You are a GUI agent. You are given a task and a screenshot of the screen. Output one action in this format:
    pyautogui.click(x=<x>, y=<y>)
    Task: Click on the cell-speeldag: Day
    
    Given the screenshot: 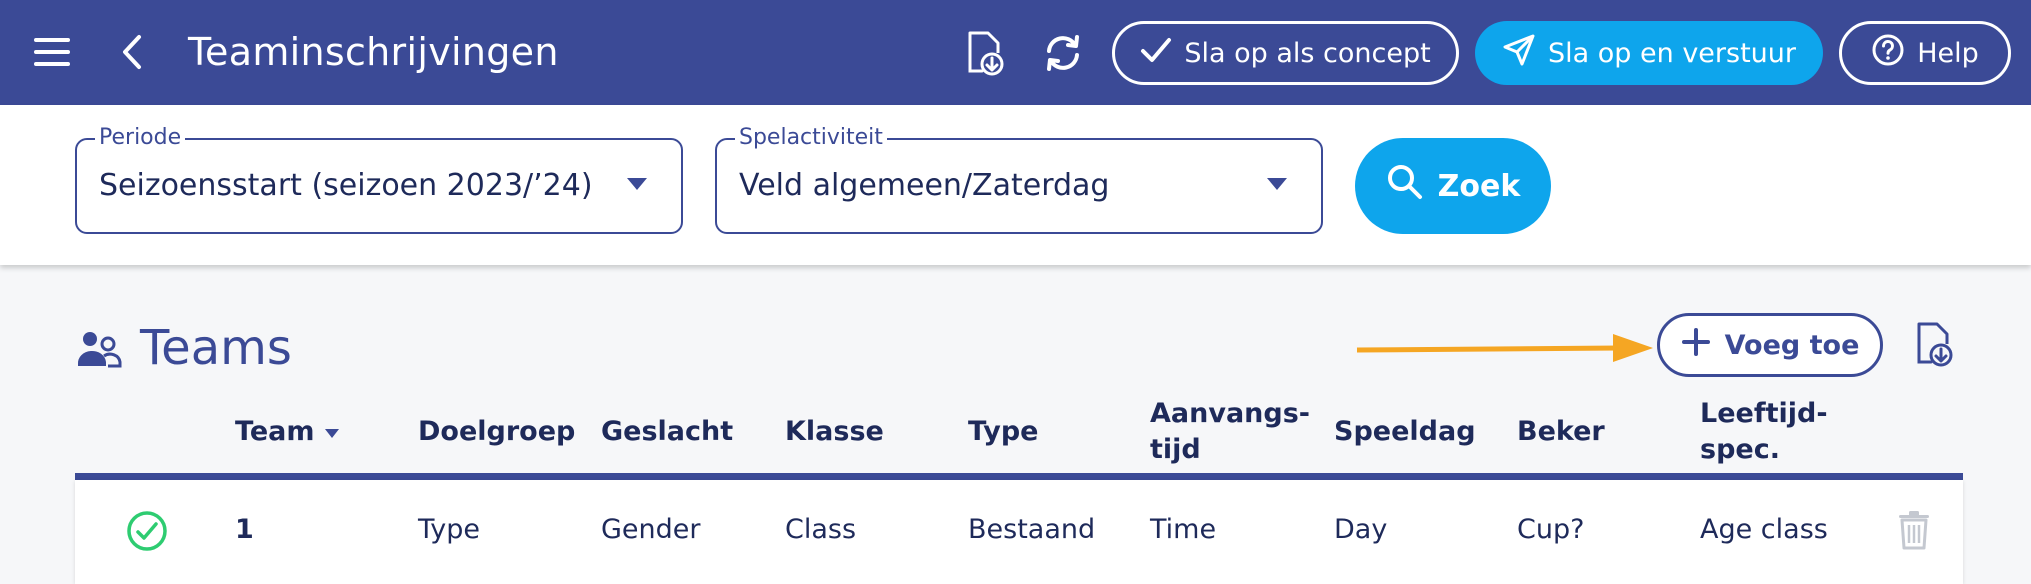 What is the action you would take?
    pyautogui.click(x=1361, y=529)
    